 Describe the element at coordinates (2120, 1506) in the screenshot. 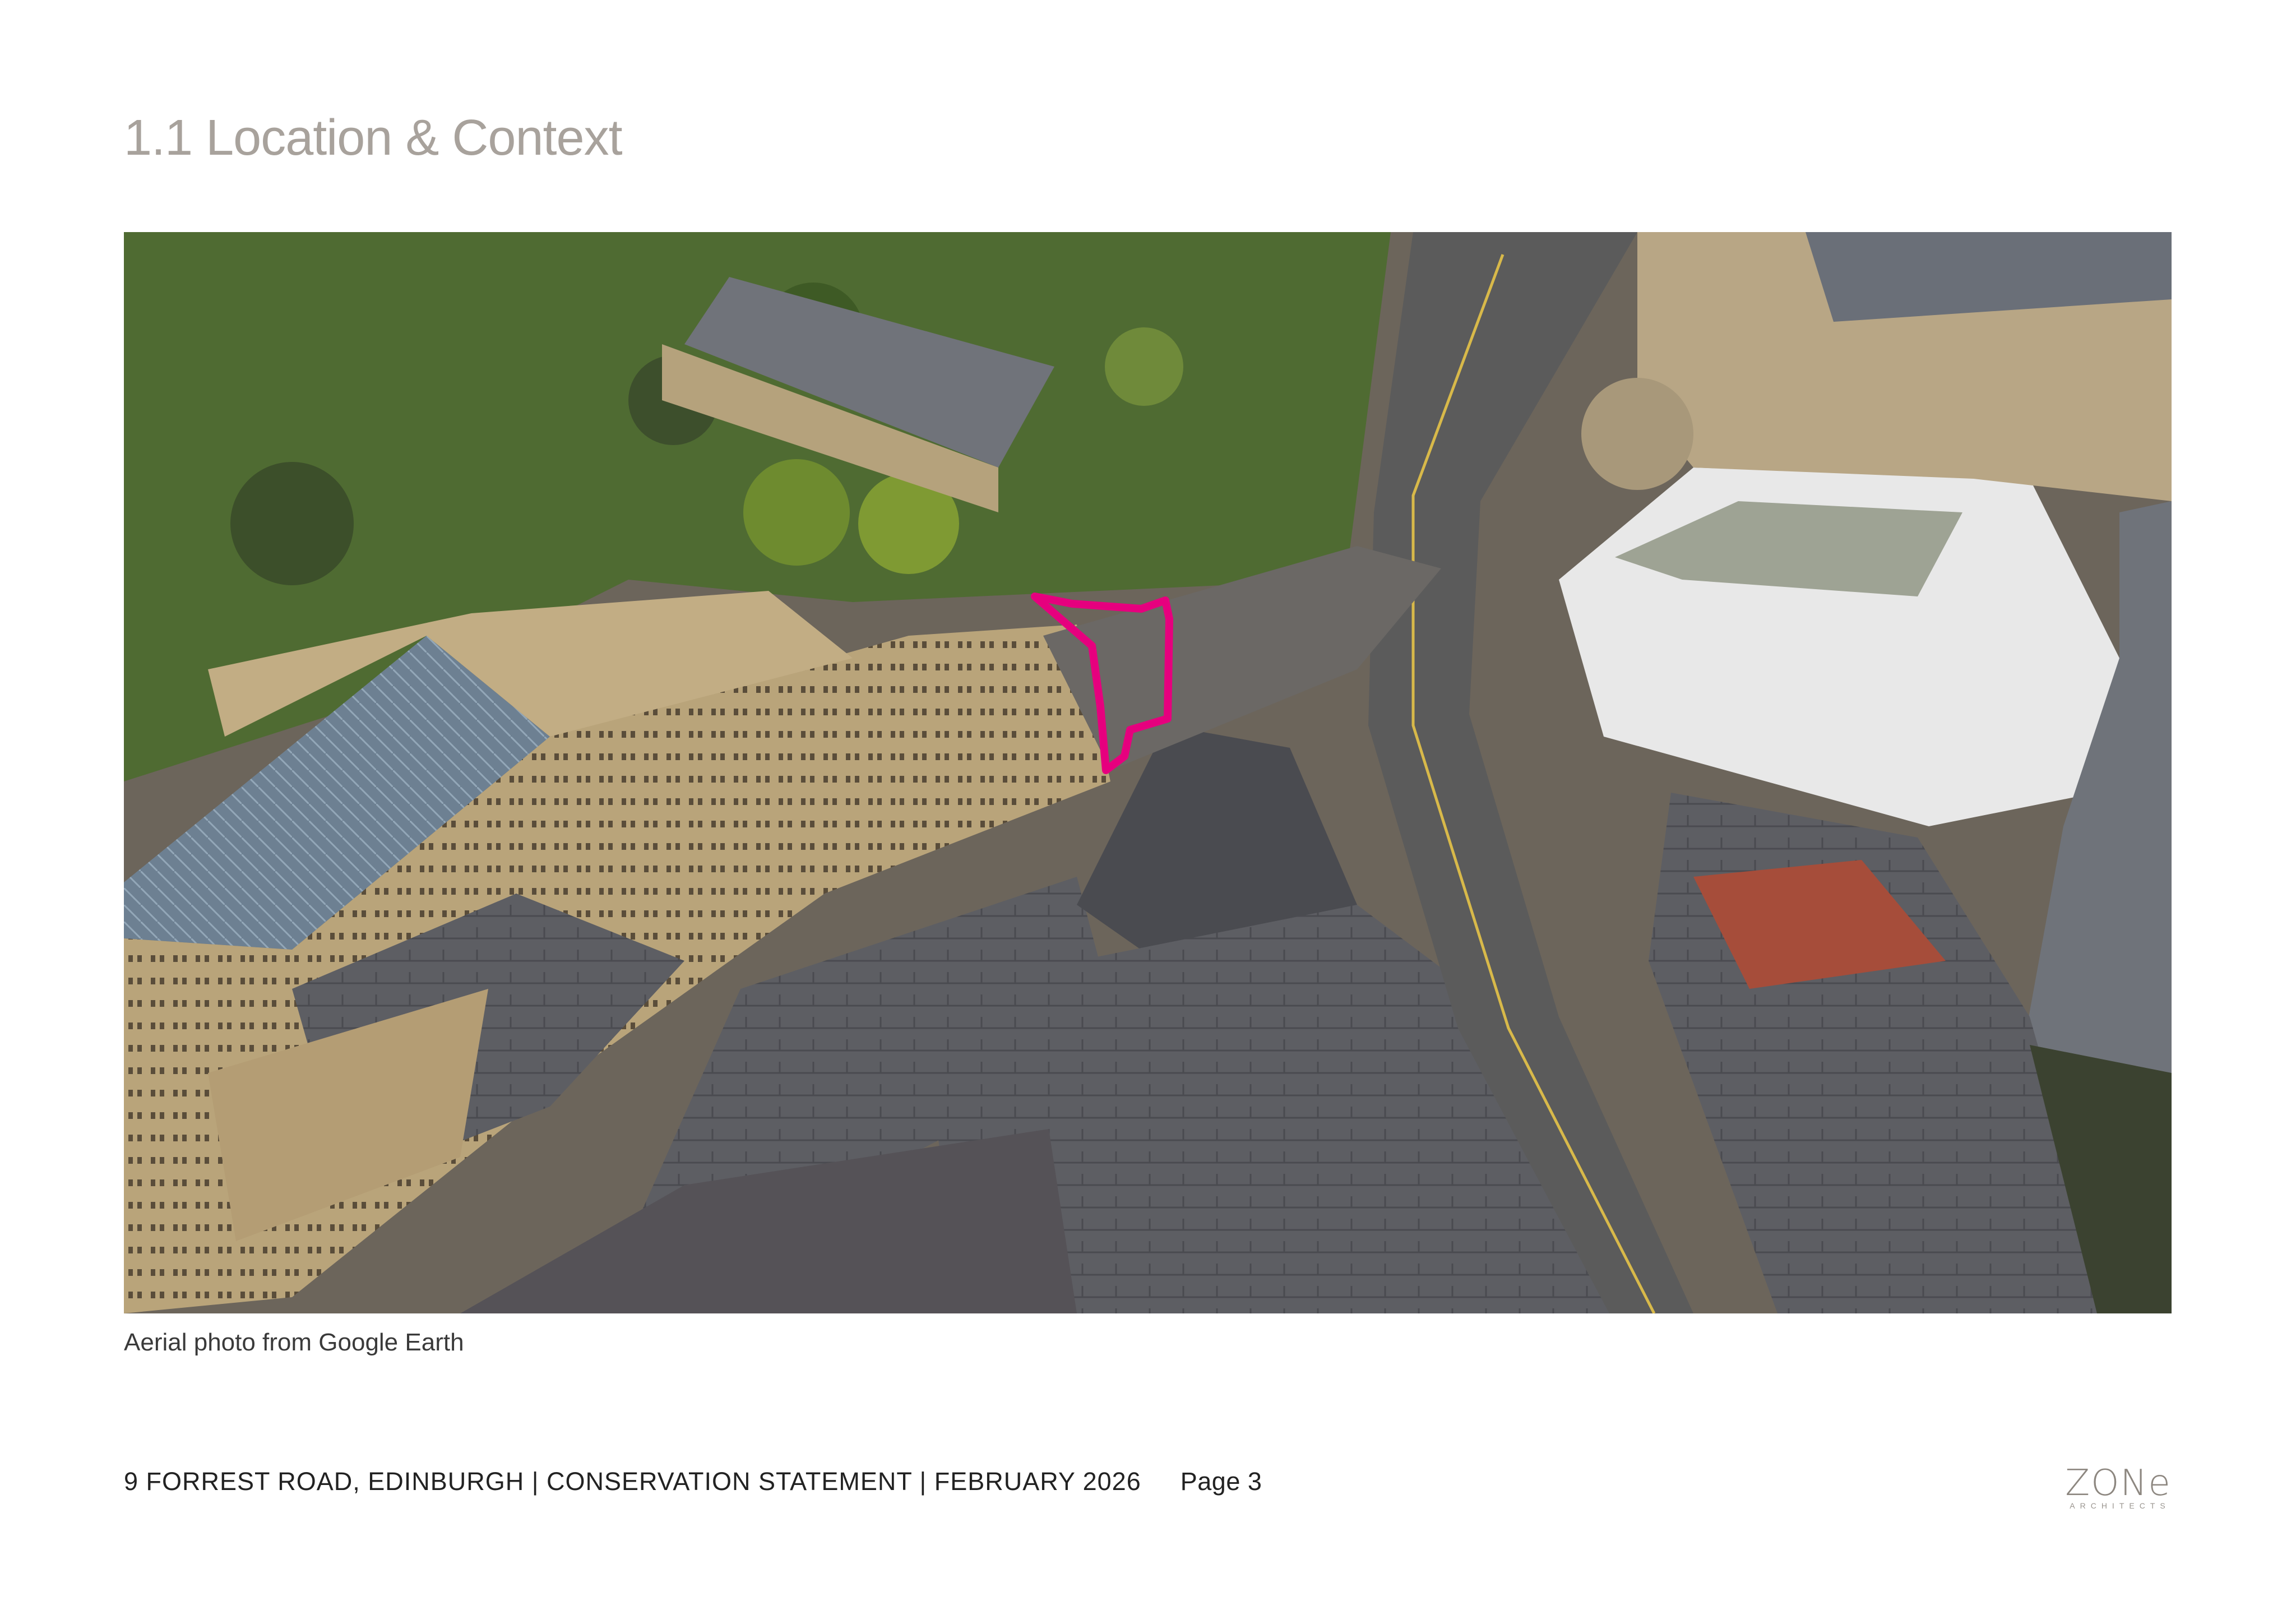

I see `logo-subtitle: ARCHITECTS` at that location.